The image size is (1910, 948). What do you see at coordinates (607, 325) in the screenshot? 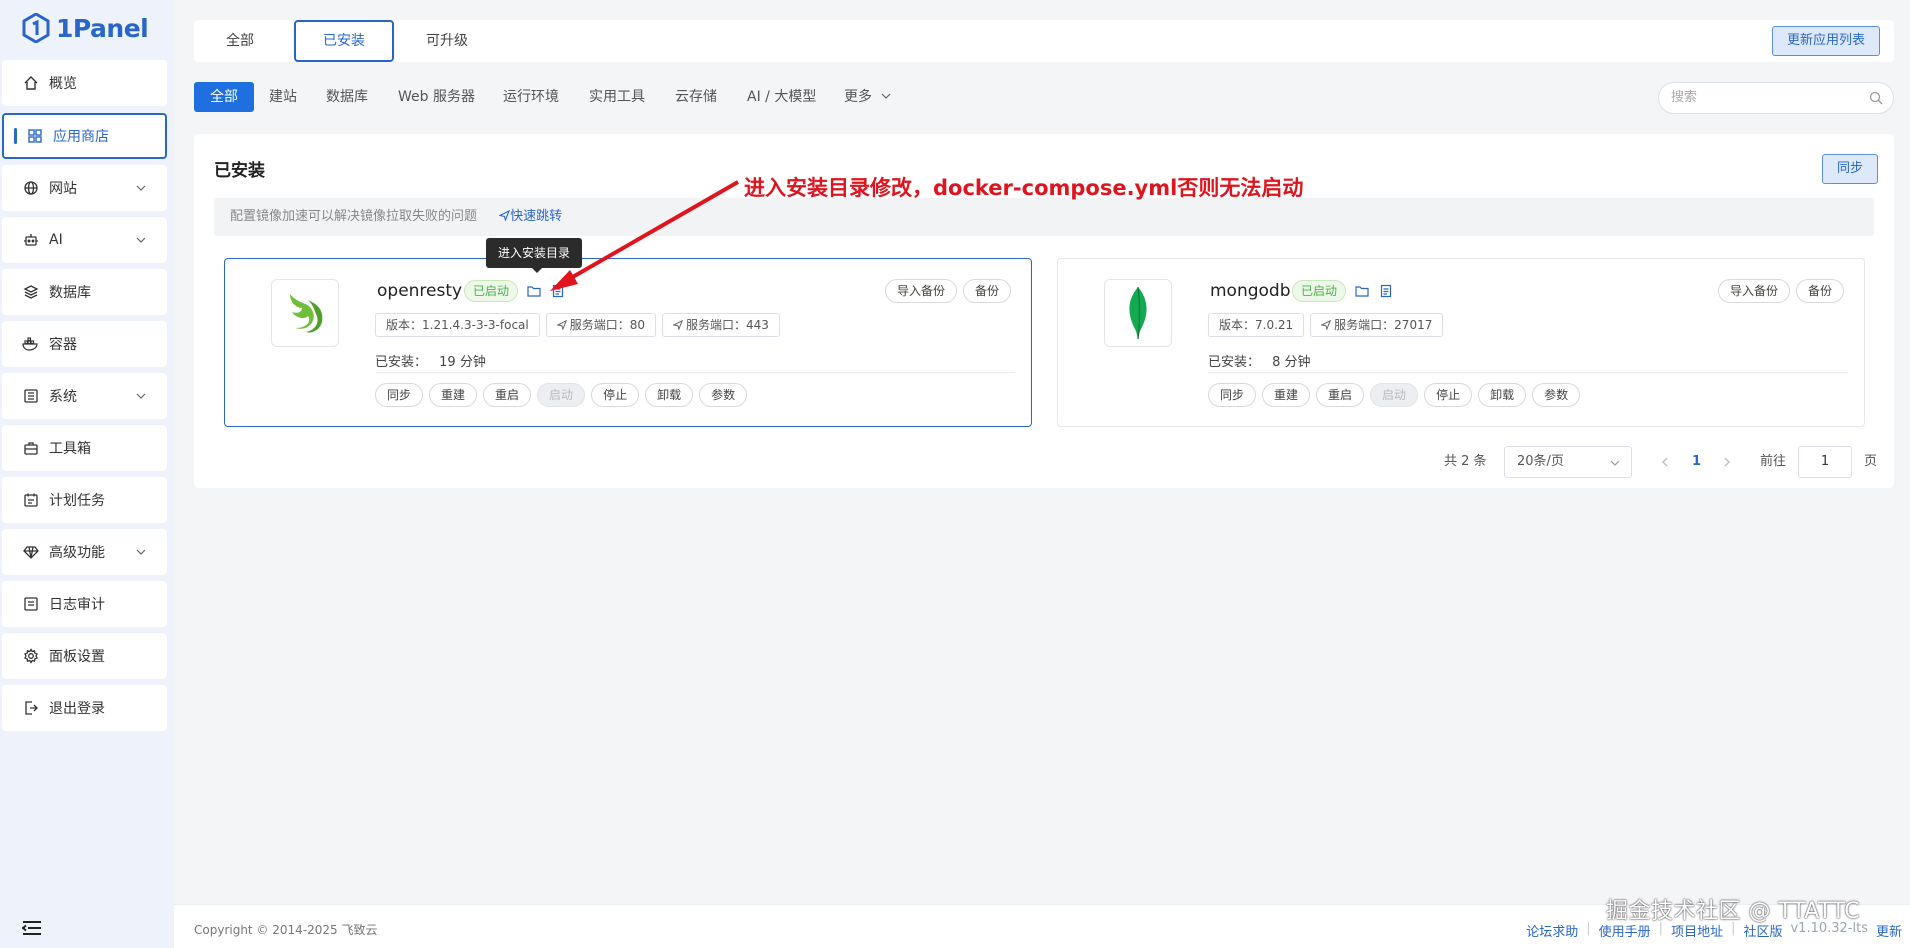
I see `port-label: 服务端口：80` at bounding box center [607, 325].